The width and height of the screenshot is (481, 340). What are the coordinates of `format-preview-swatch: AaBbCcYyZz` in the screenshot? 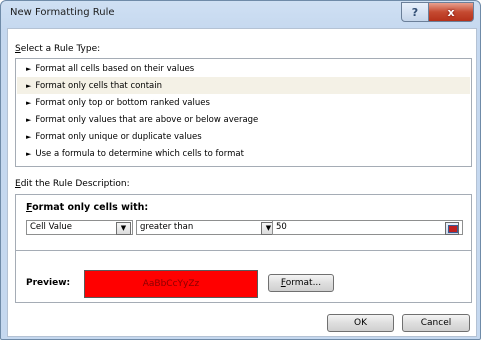 It's located at (171, 284).